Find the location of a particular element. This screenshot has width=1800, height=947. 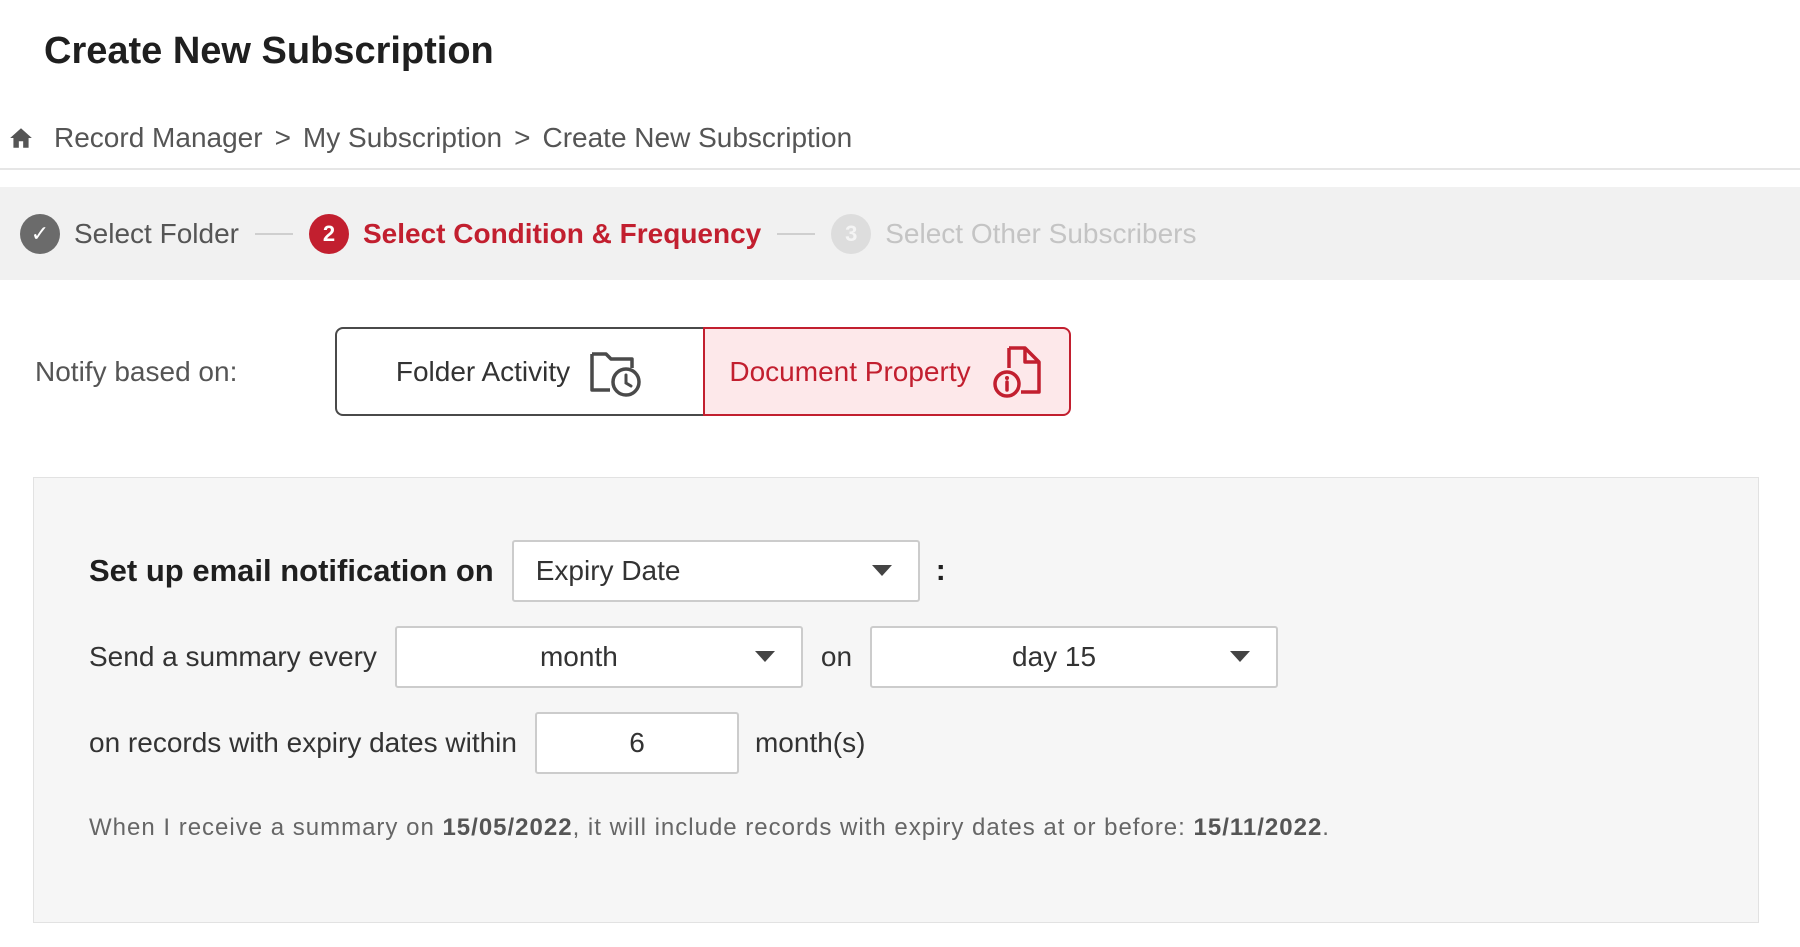

step-select-folder: ✓ Select Folder is located at coordinates (129, 233).